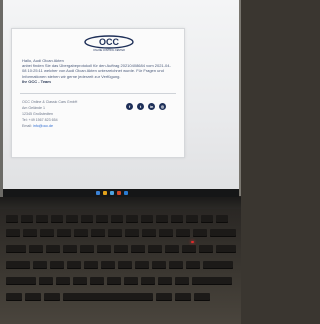 Image resolution: width=320 pixels, height=324 pixels. What do you see at coordinates (27, 126) in the screenshot?
I see `footer-email-label: Email:` at bounding box center [27, 126].